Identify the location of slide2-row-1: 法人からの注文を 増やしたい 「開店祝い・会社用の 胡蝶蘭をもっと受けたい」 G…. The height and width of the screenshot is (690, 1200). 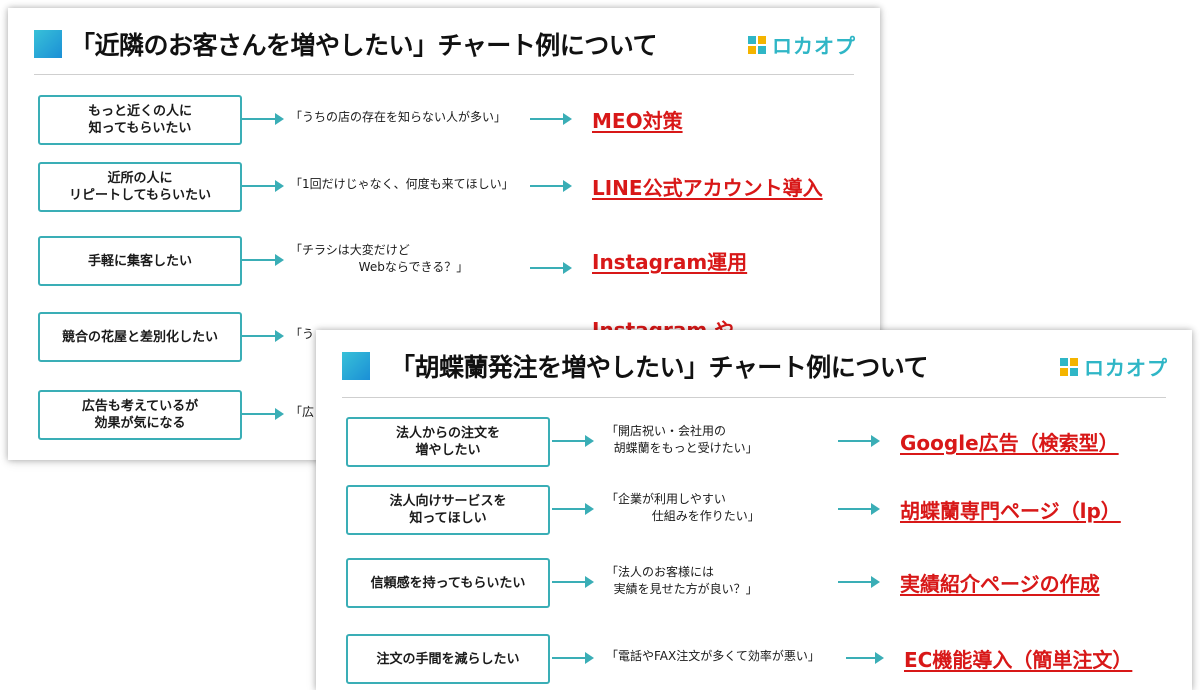
(754, 442).